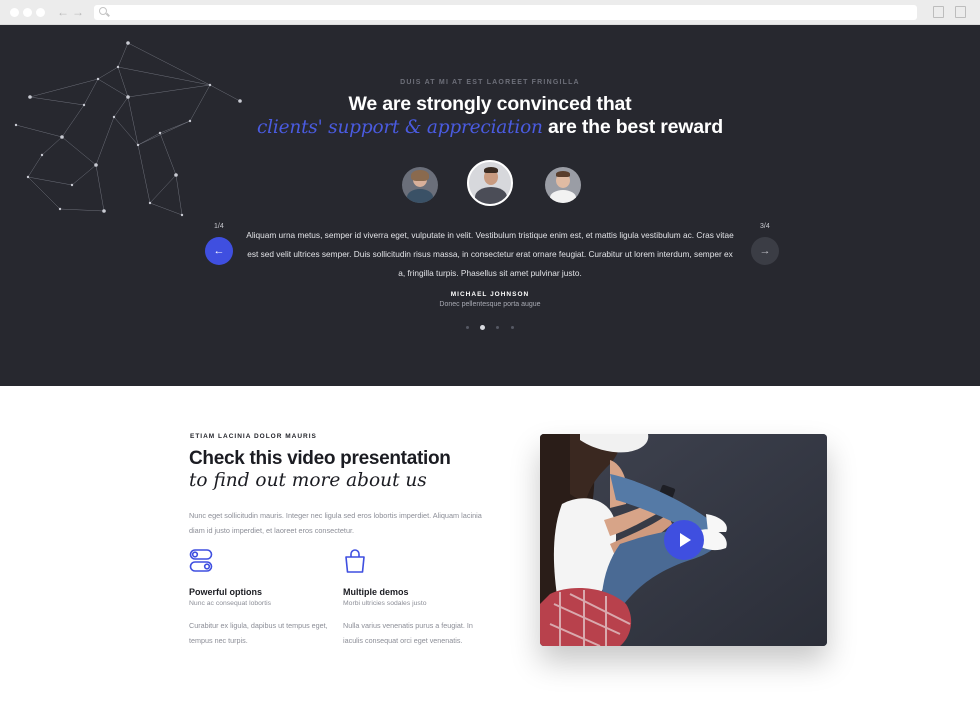 Image resolution: width=980 pixels, height=707 pixels. What do you see at coordinates (27, 12) in the screenshot?
I see `window-minimize-dot` at bounding box center [27, 12].